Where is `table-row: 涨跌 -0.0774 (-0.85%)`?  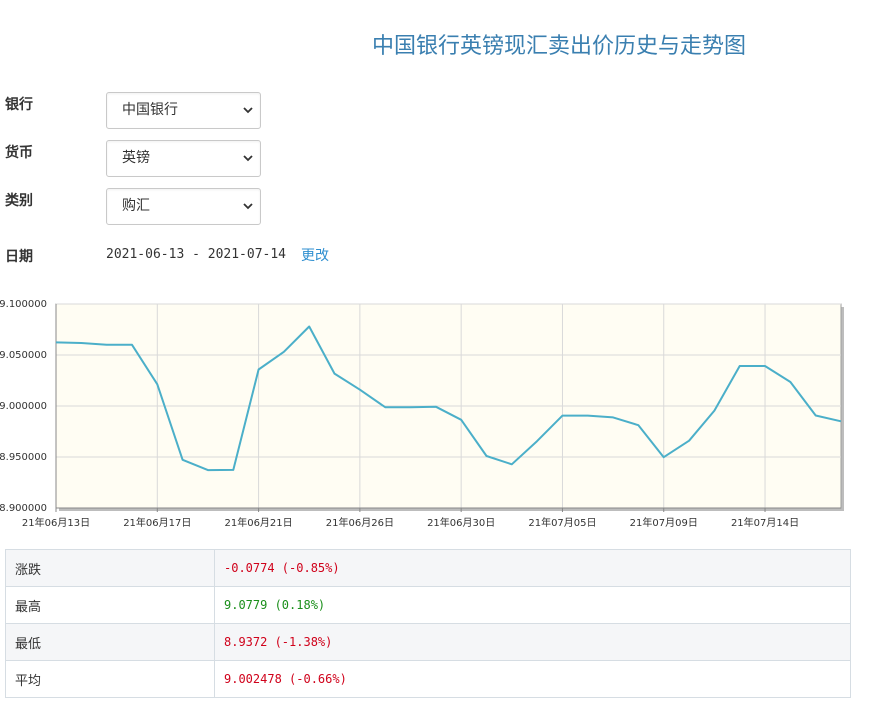
table-row: 涨跌 -0.0774 (-0.85%) is located at coordinates (428, 568).